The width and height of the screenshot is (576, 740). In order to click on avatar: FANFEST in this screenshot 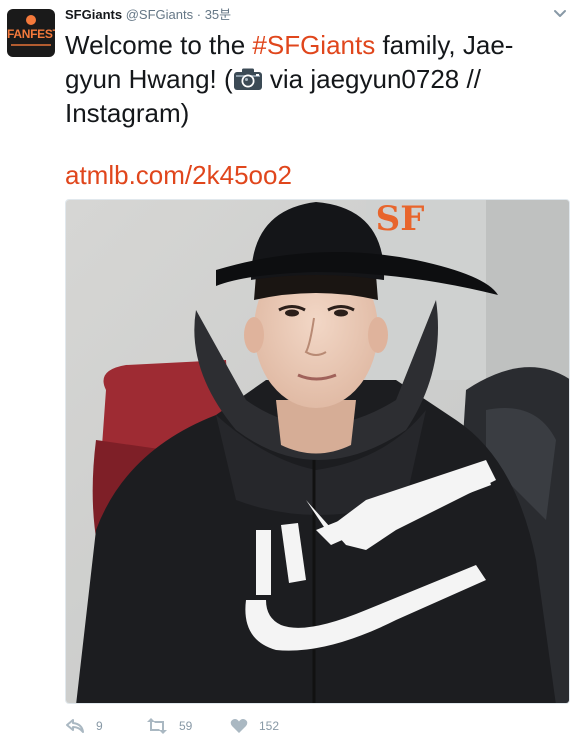, I will do `click(31, 33)`.